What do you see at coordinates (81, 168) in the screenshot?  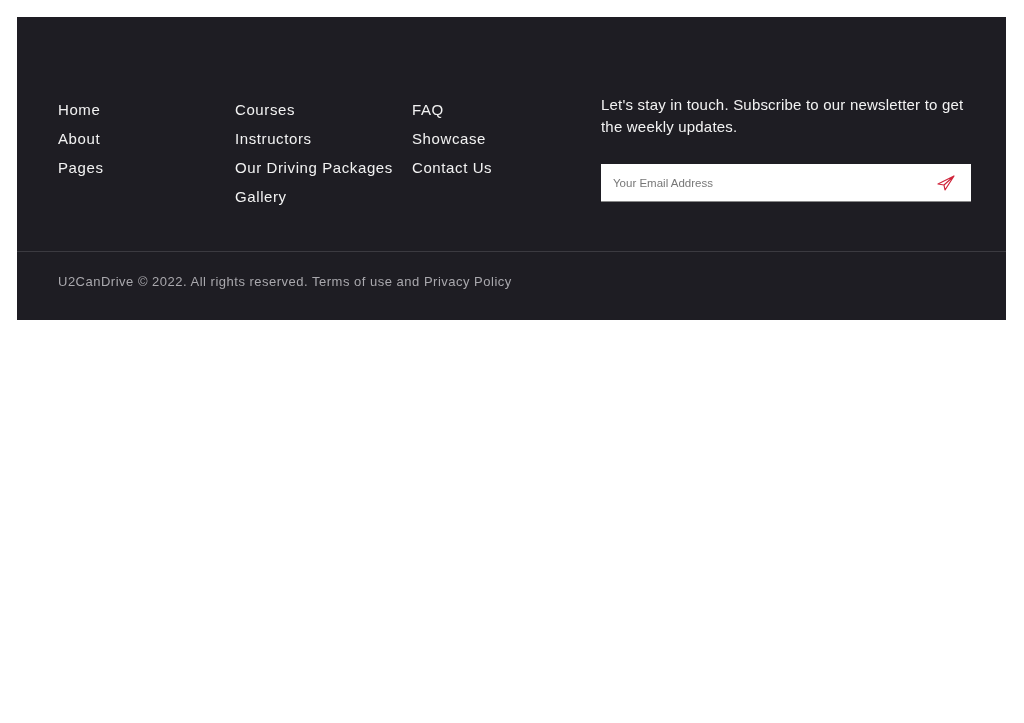 I see `footer-link: Pages` at bounding box center [81, 168].